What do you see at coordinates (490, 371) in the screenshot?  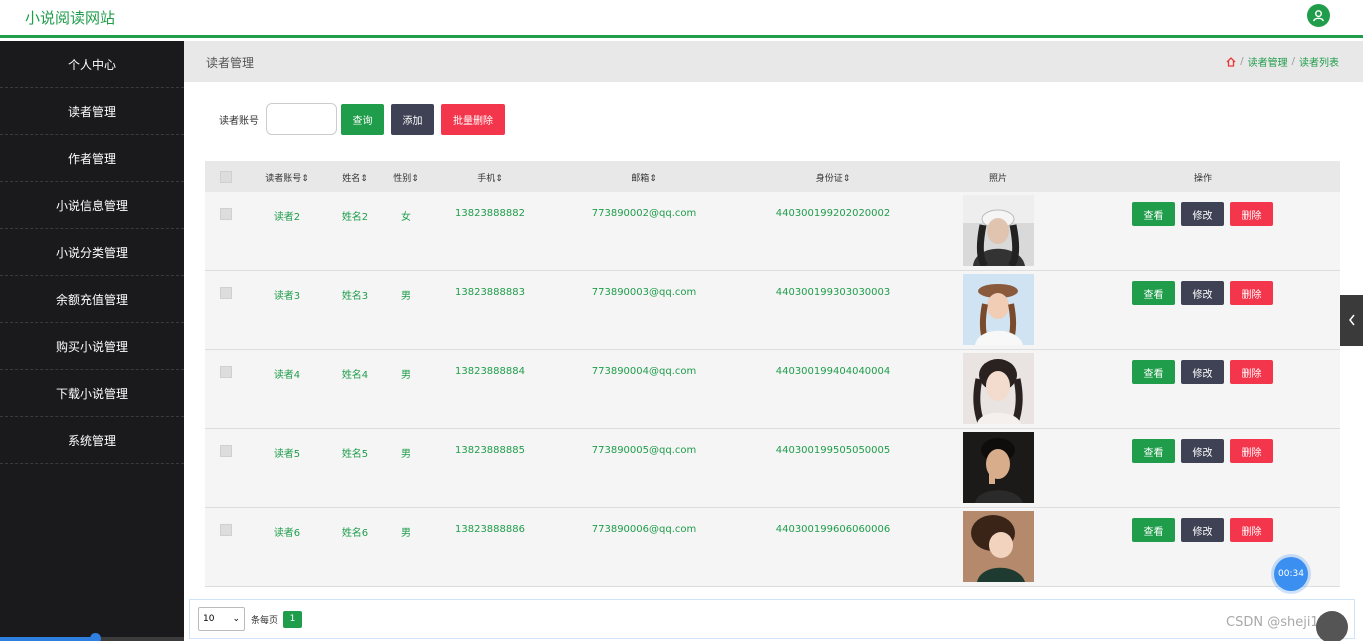 I see `reader-phone: 13823888884` at bounding box center [490, 371].